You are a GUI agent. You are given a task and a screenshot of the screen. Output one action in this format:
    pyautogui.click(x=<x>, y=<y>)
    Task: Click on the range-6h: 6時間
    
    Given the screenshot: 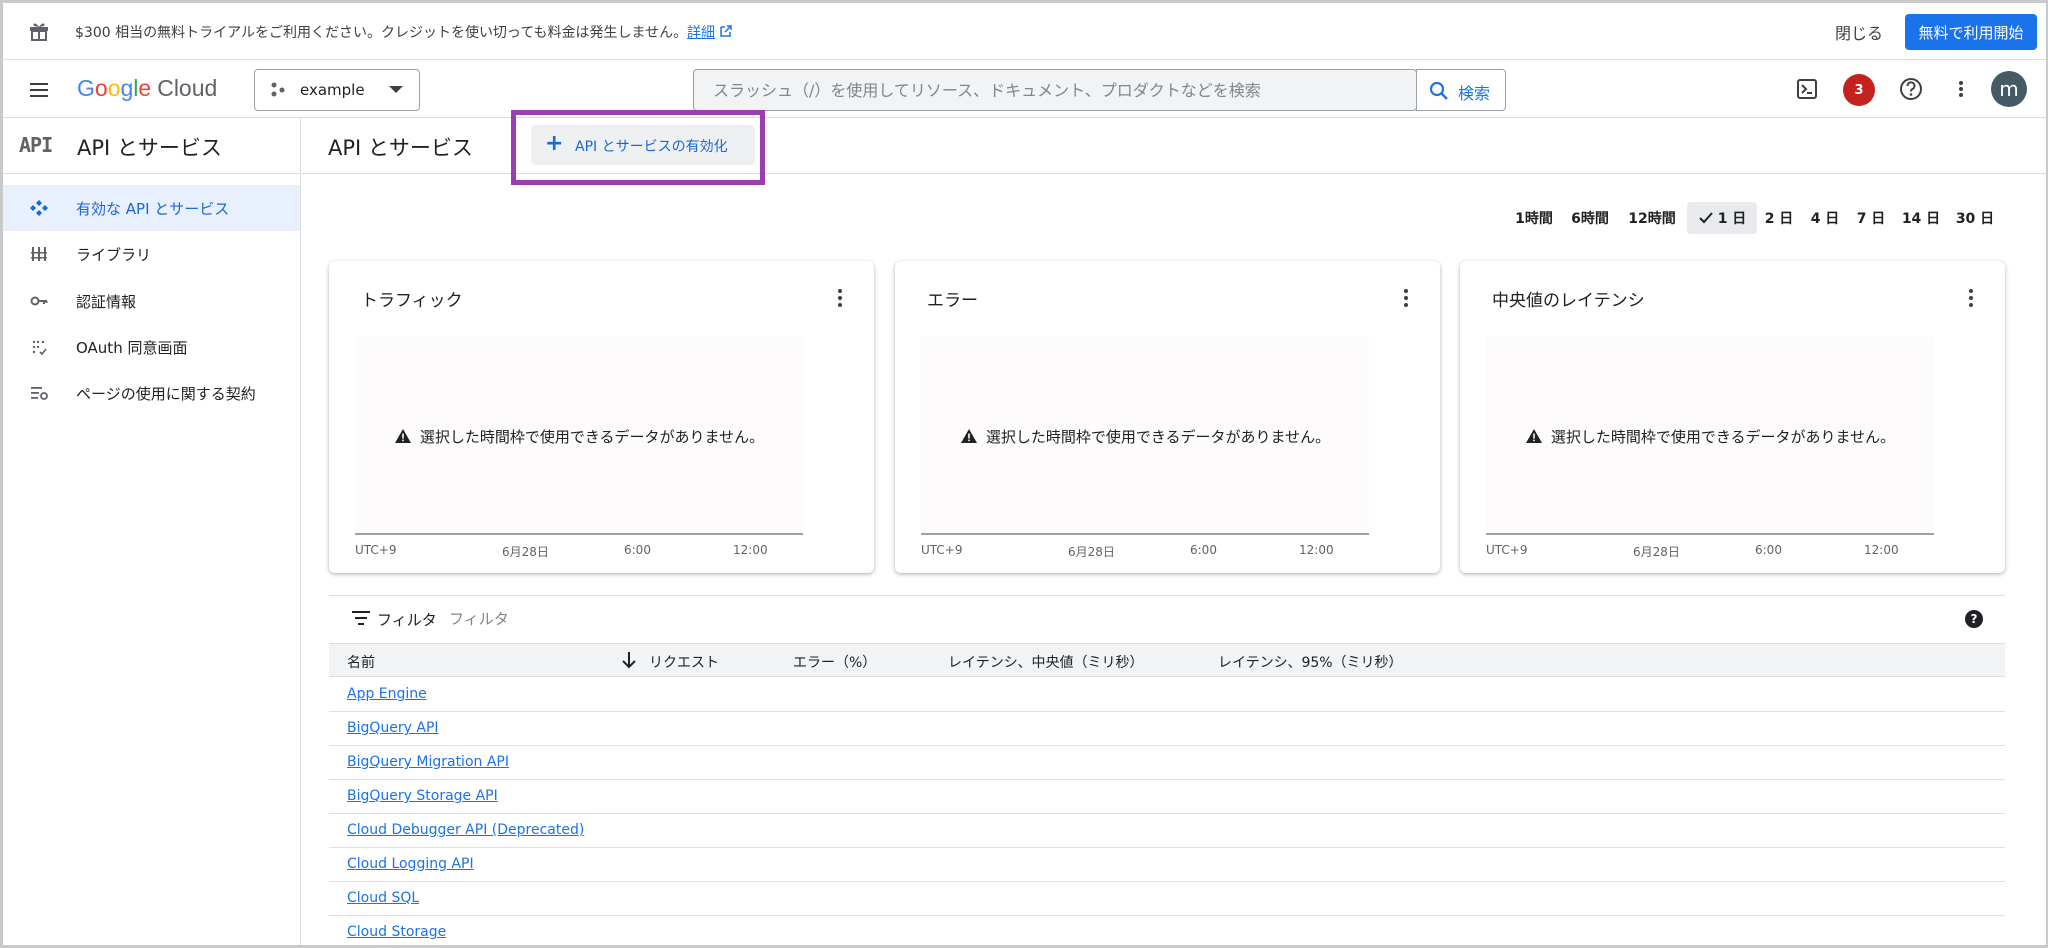 What is the action you would take?
    pyautogui.click(x=1590, y=218)
    